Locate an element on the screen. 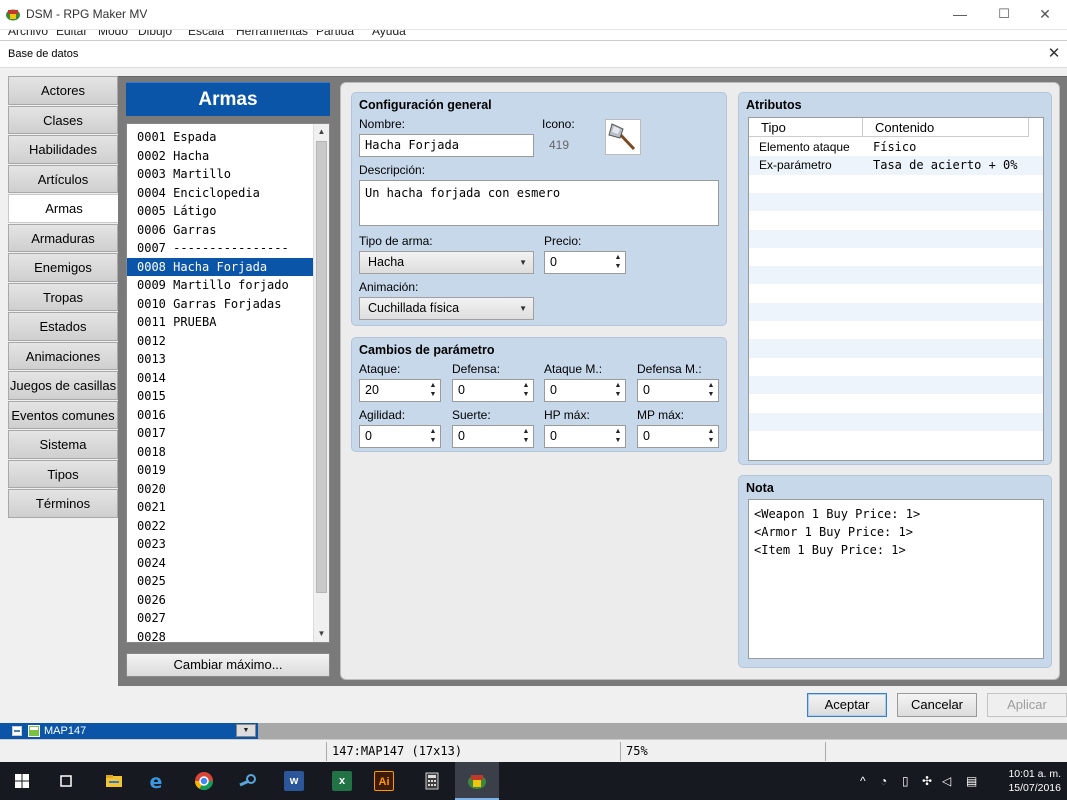 The height and width of the screenshot is (800, 1067). chrome-icon is located at coordinates (204, 781).